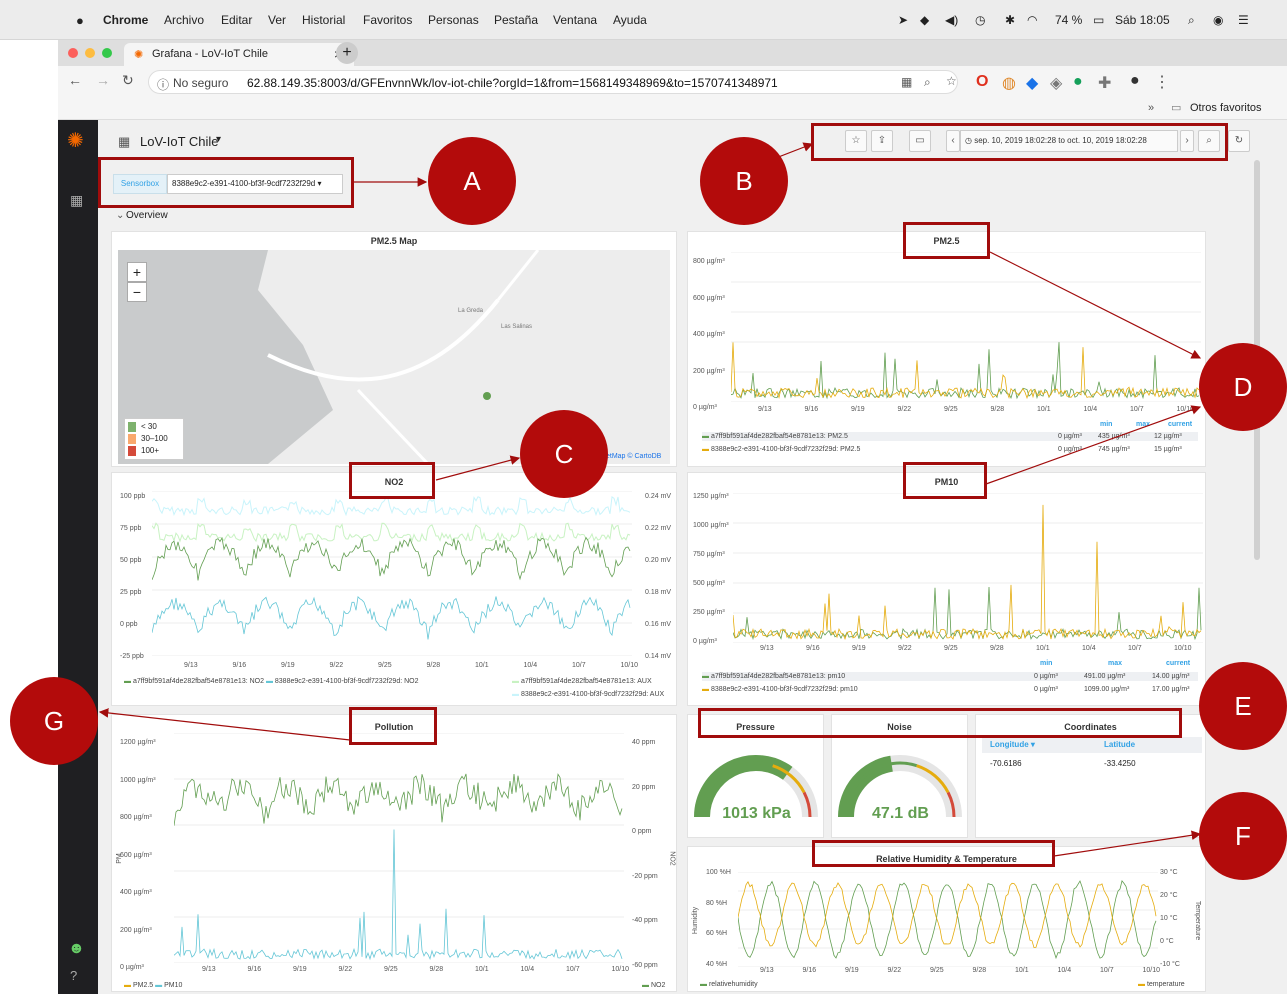 This screenshot has height=994, width=1287. I want to click on zoom-icon: ⌕, so click(927, 82).